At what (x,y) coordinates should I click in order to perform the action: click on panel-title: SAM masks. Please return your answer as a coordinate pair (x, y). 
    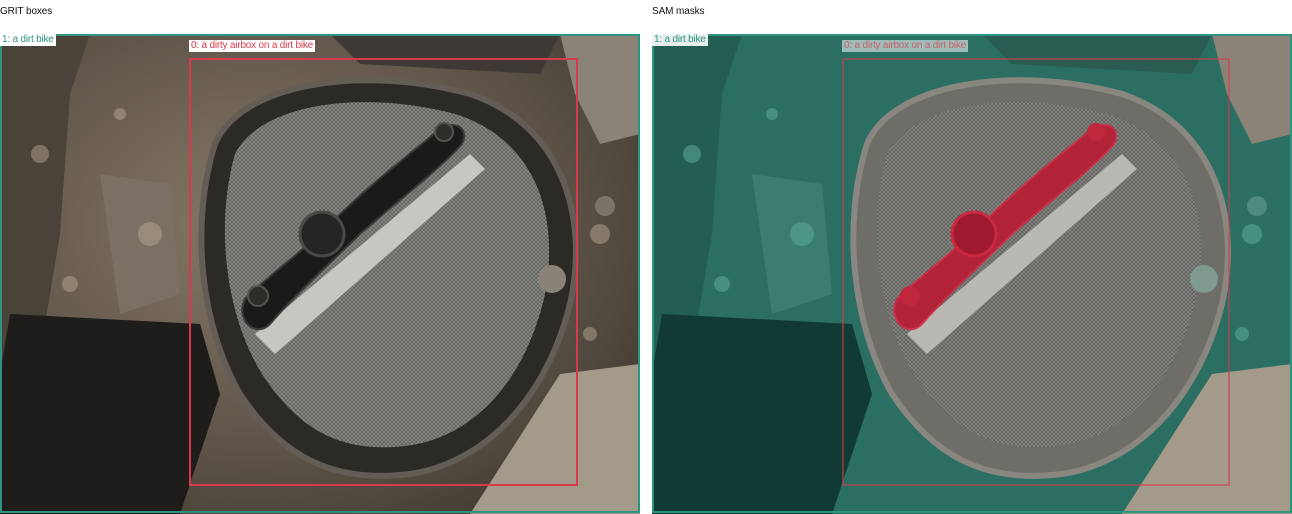
    Looking at the image, I should click on (678, 11).